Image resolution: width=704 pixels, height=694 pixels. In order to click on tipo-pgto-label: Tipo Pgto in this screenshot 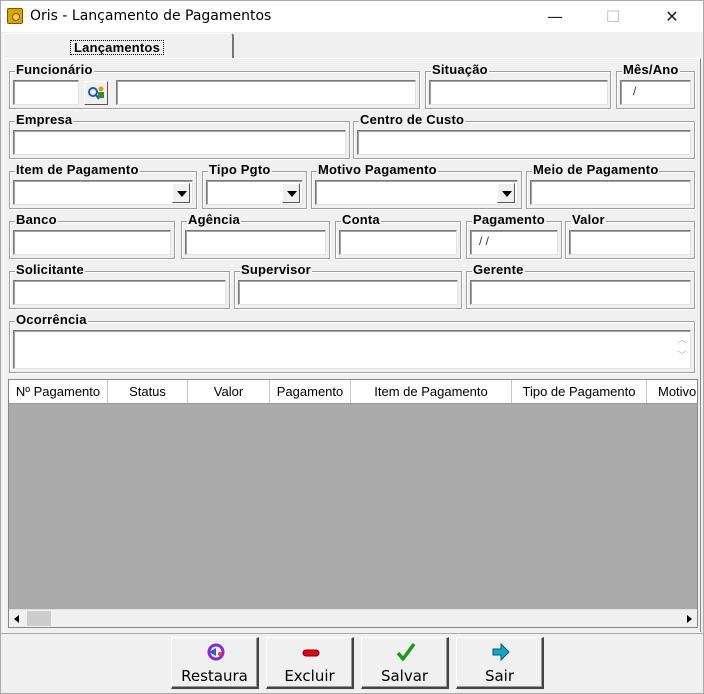, I will do `click(240, 169)`.